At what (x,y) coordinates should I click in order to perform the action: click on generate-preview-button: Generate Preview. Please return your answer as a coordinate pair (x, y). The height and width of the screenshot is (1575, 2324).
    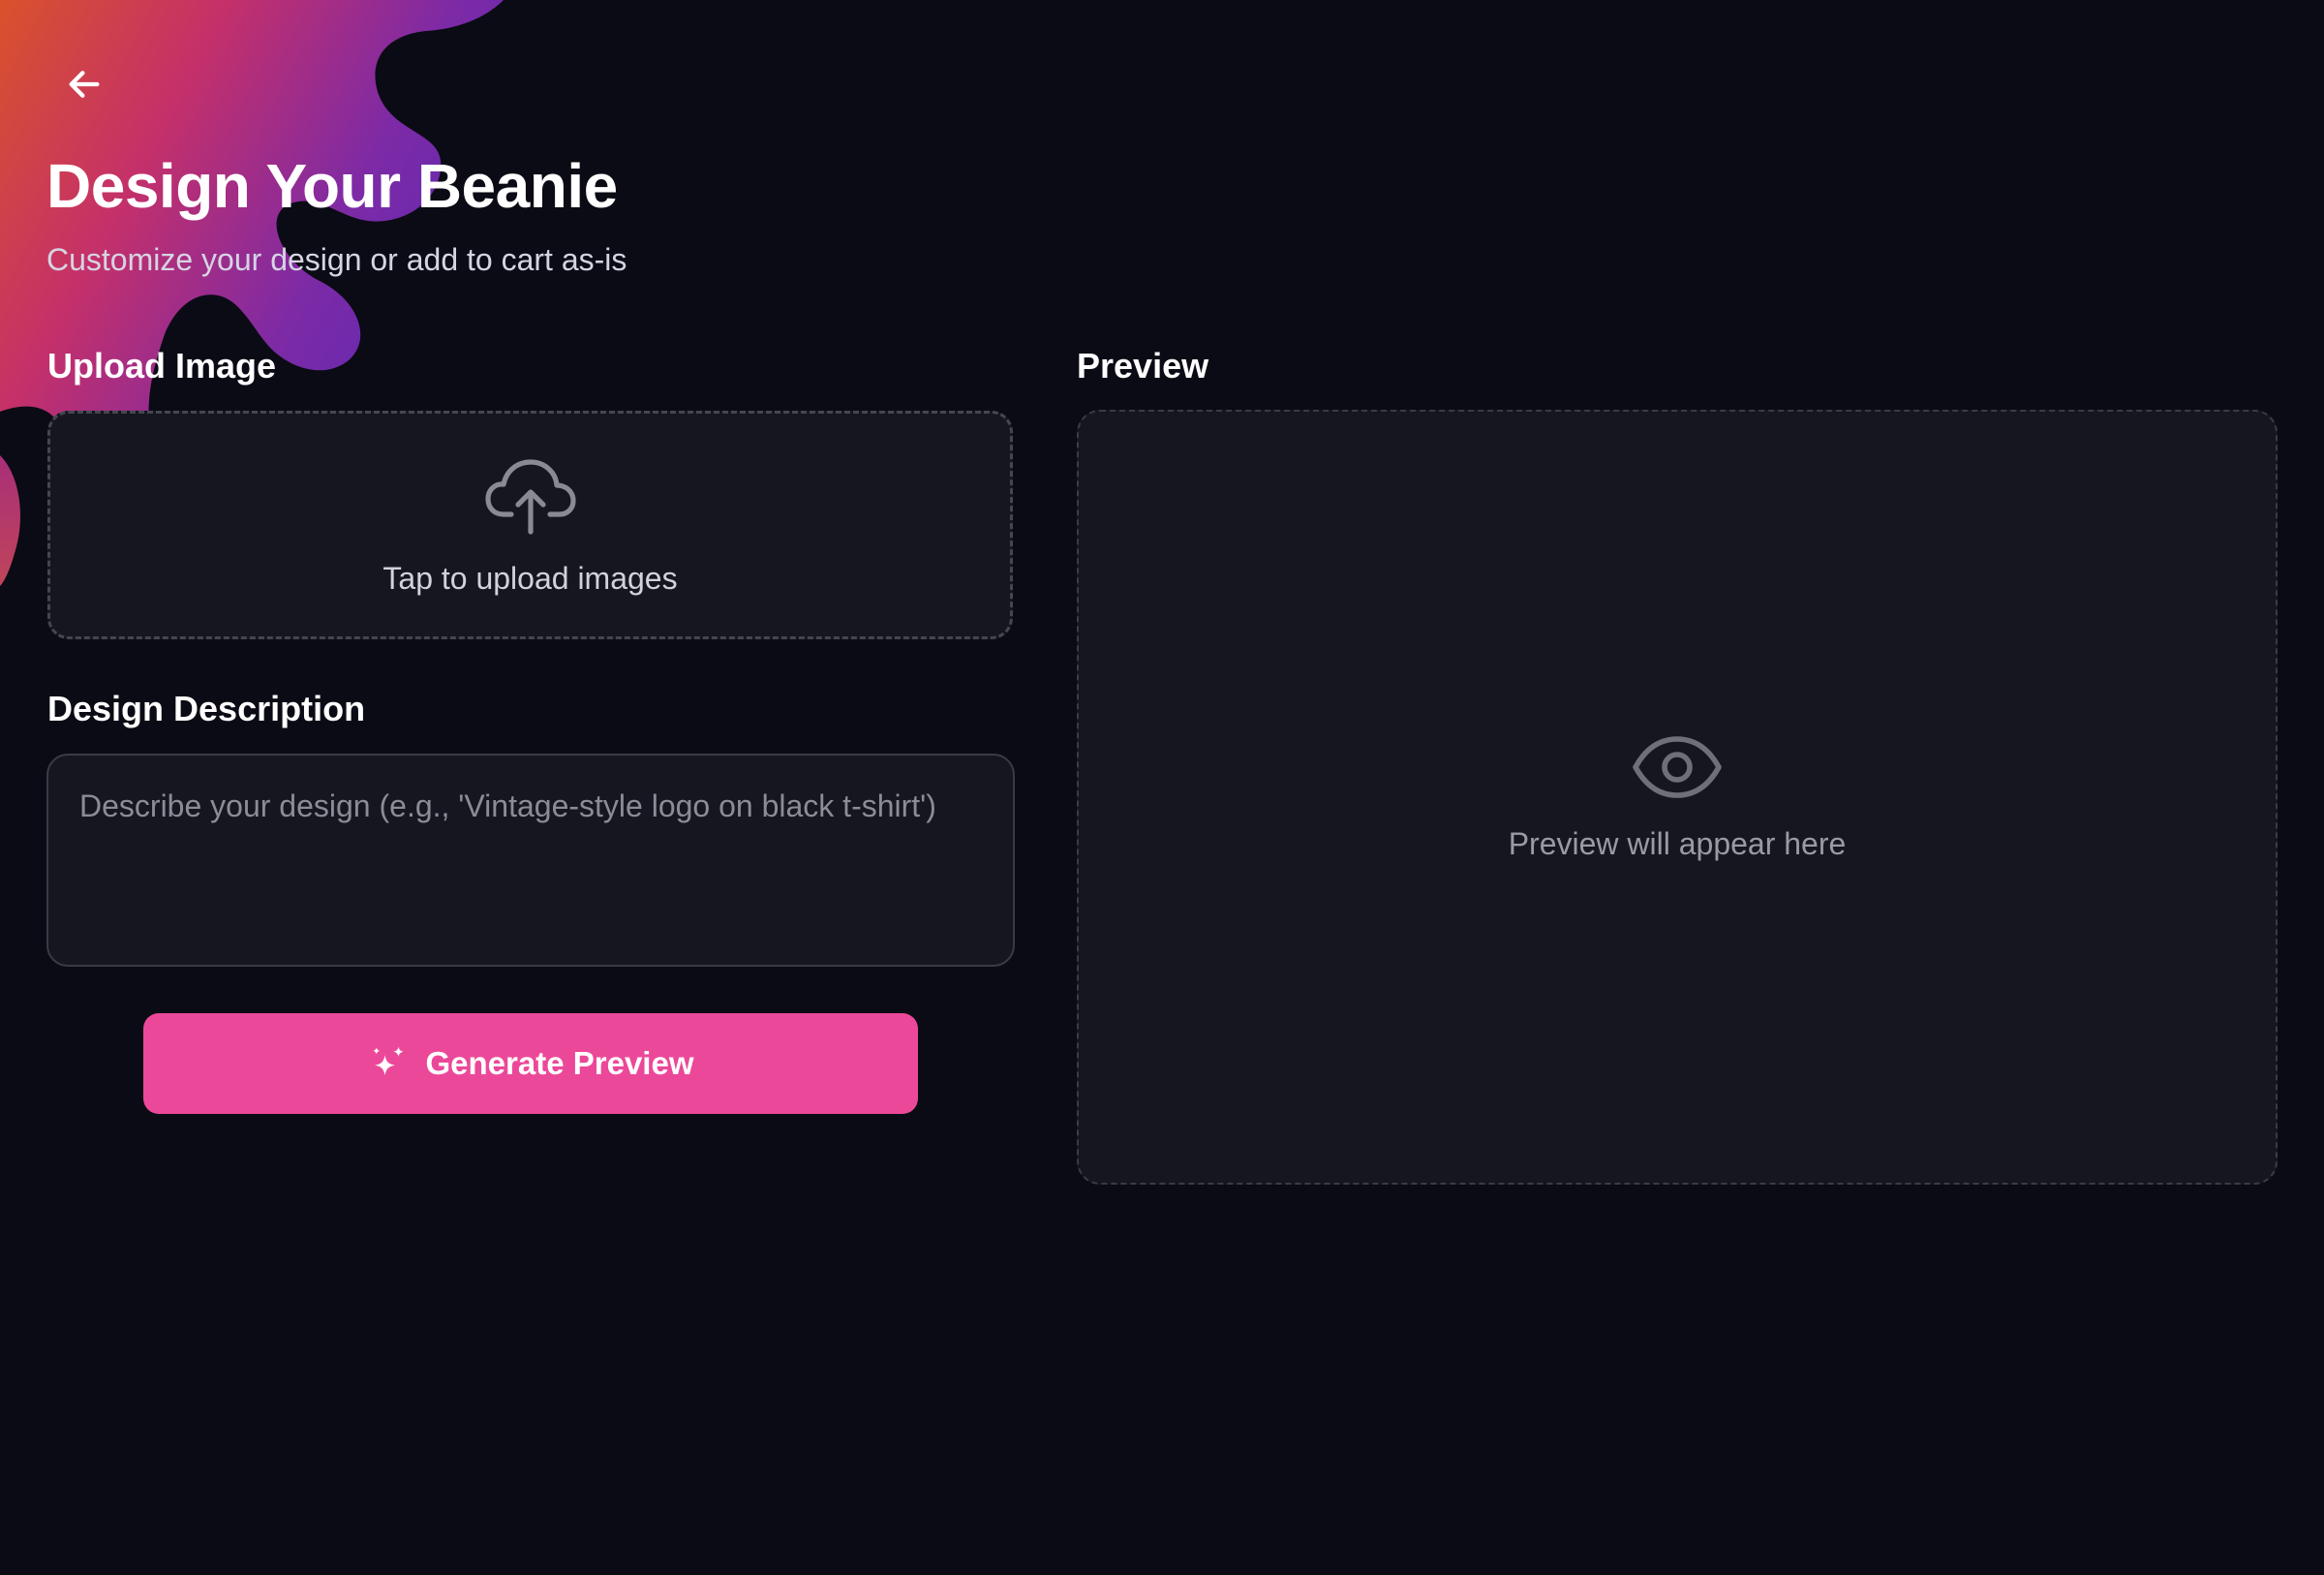
    Looking at the image, I should click on (530, 1063).